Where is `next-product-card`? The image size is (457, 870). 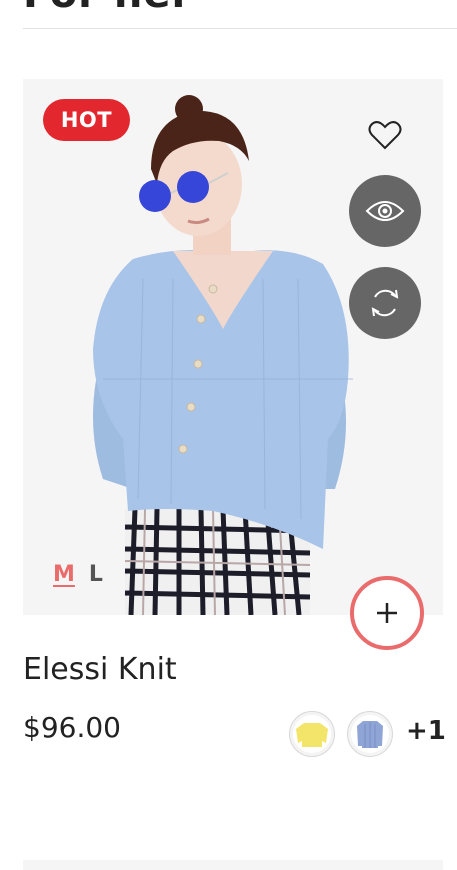 next-product-card is located at coordinates (233, 865).